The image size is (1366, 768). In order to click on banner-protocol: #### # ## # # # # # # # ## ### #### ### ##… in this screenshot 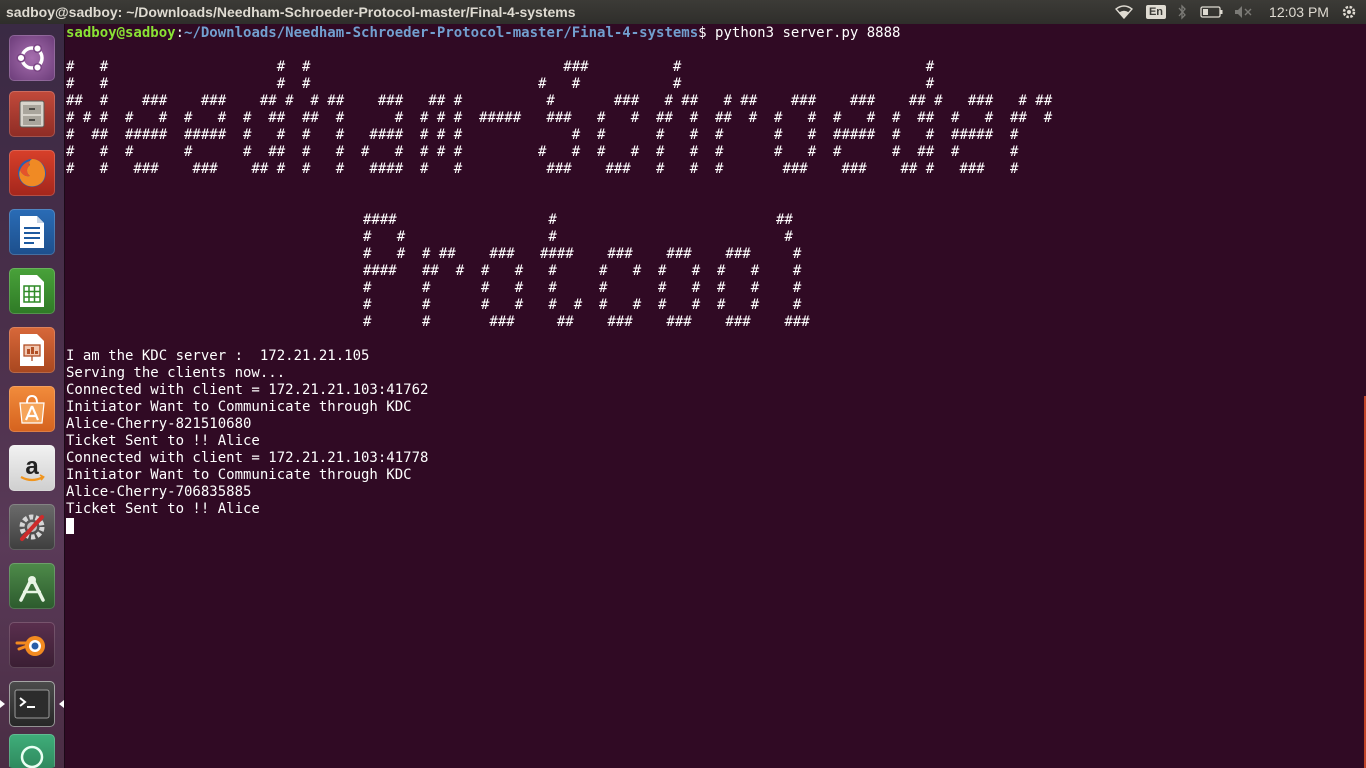, I will do `click(559, 271)`.